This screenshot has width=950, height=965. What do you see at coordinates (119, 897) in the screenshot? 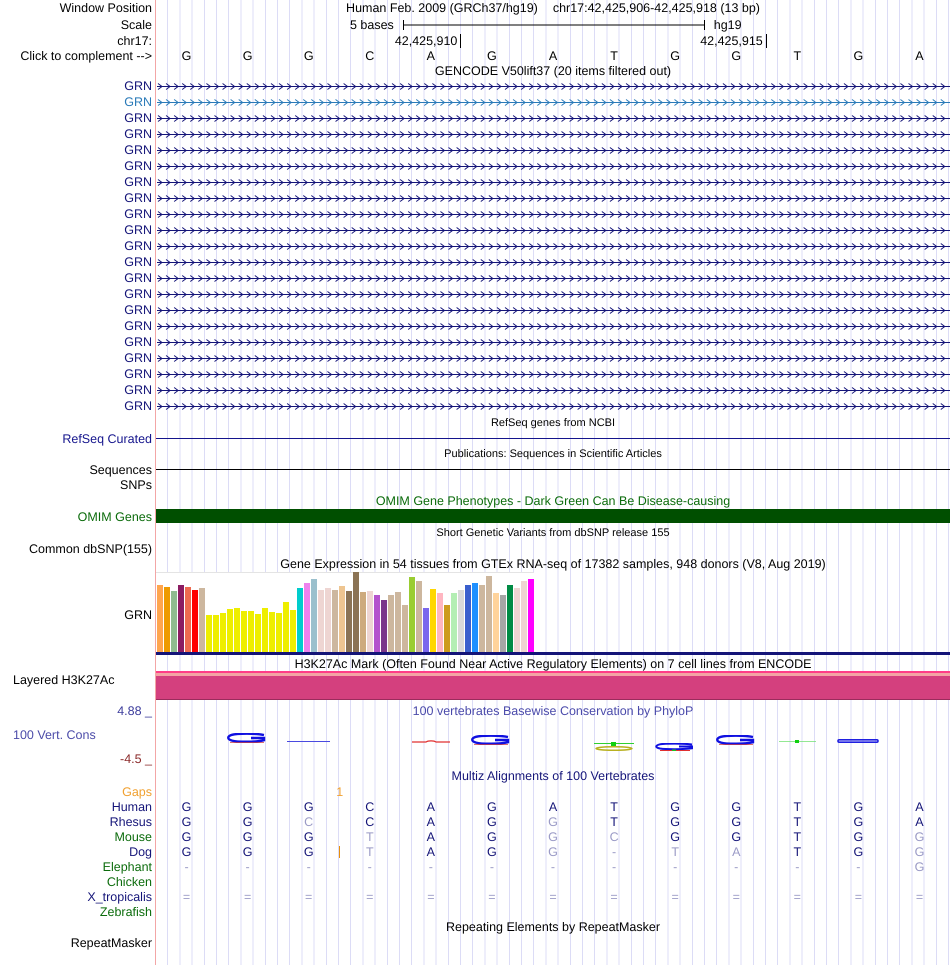
I see `track-label: X_tropicalis` at bounding box center [119, 897].